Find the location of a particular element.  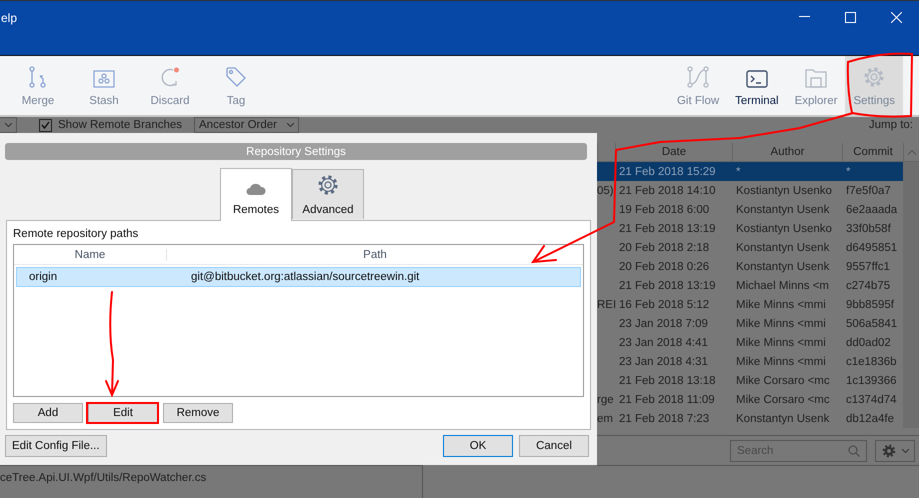

commit-row: 05) 21 Feb 2018 14:10 Kostiantyn Usenko f7e5f0a7 is located at coordinates (758, 190).